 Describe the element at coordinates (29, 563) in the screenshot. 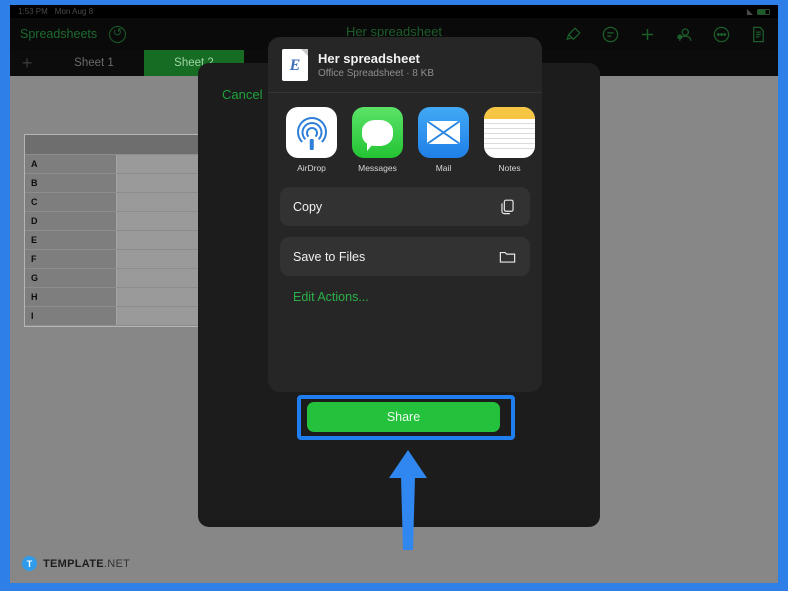

I see `watermark-badge: T` at that location.